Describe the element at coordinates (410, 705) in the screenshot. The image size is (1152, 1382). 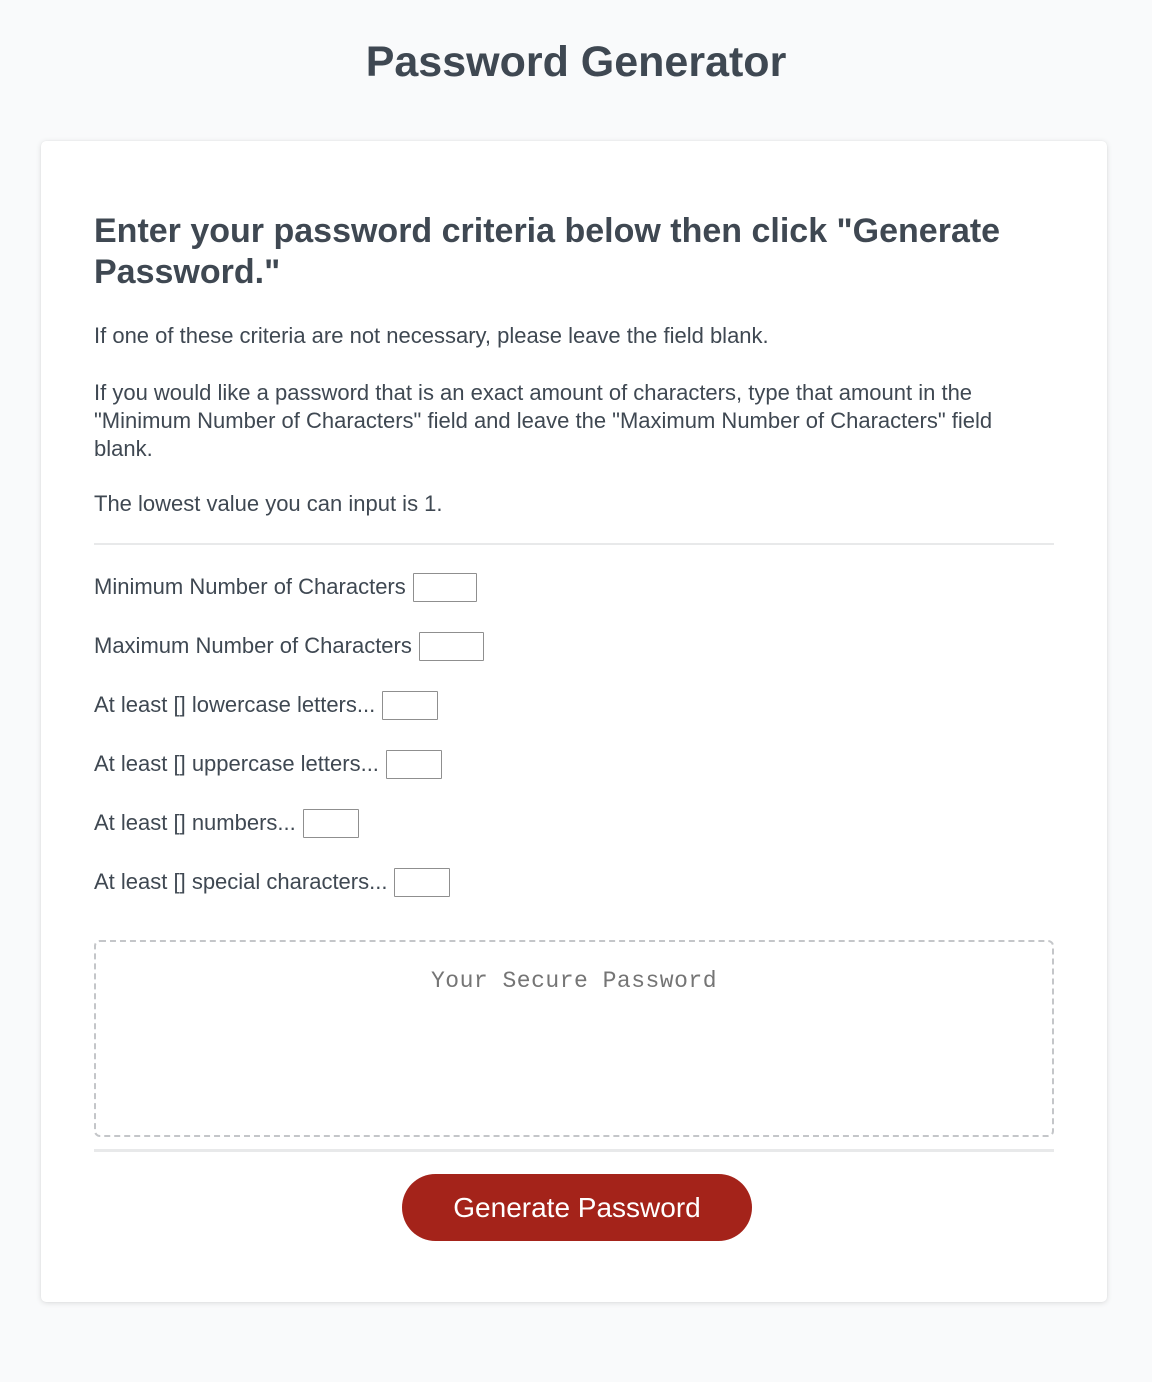
I see `lowercase-input` at that location.